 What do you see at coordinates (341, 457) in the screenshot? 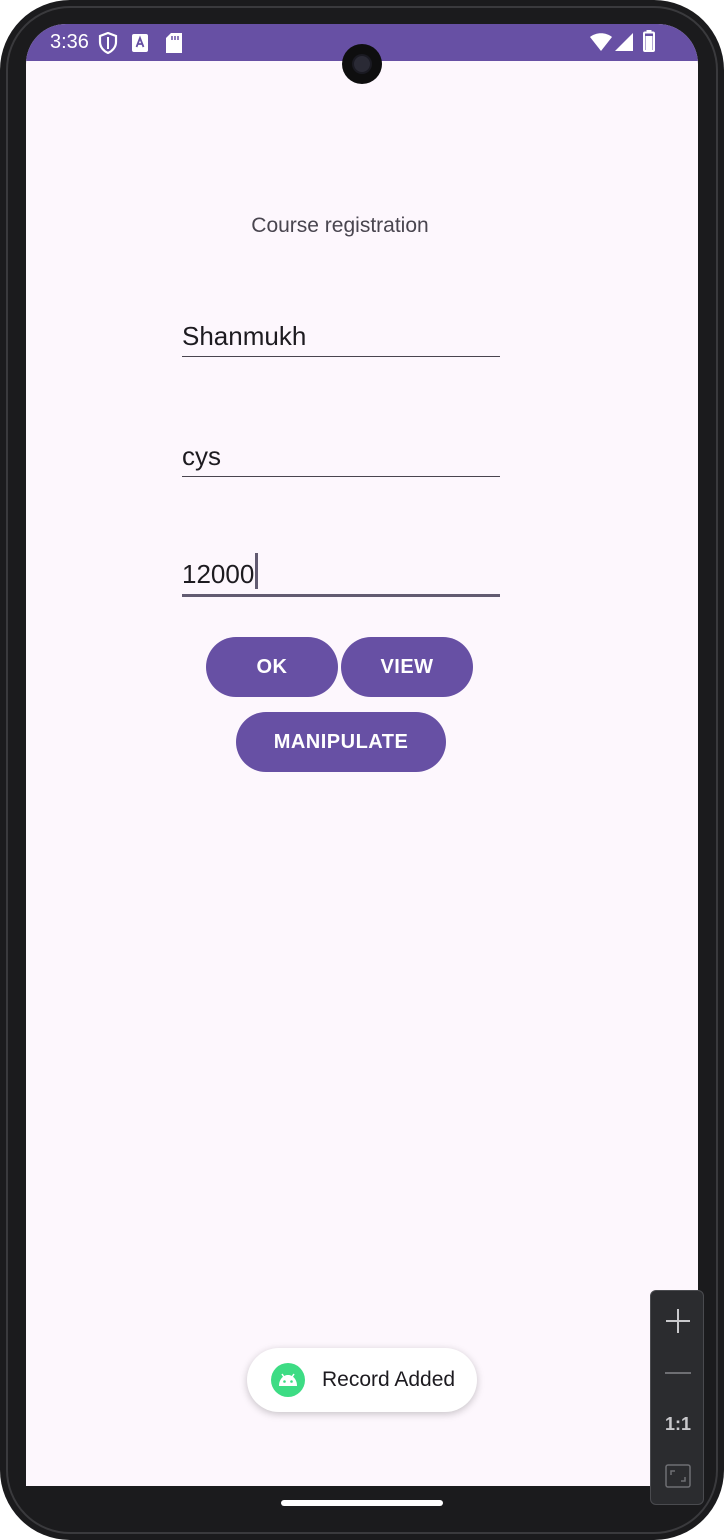
I see `course-field: cys` at bounding box center [341, 457].